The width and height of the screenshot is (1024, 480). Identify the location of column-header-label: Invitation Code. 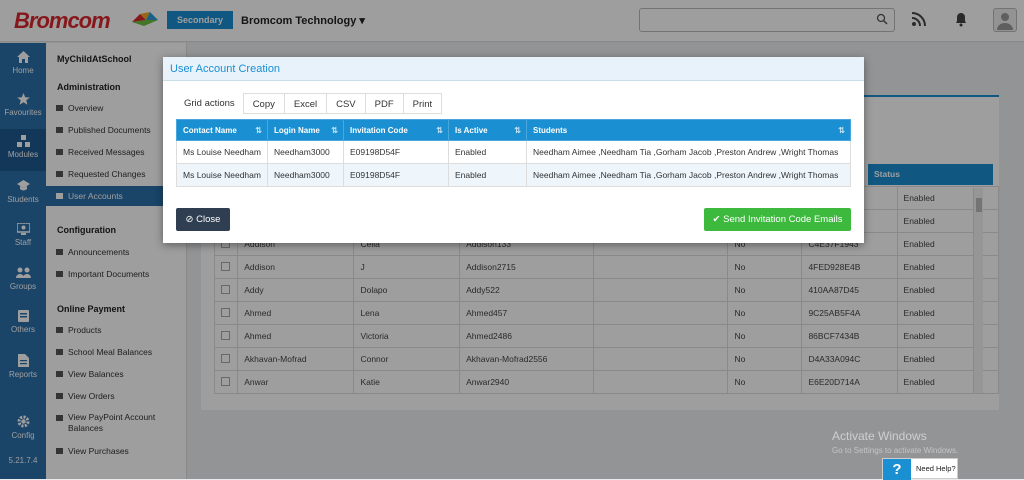
(379, 130).